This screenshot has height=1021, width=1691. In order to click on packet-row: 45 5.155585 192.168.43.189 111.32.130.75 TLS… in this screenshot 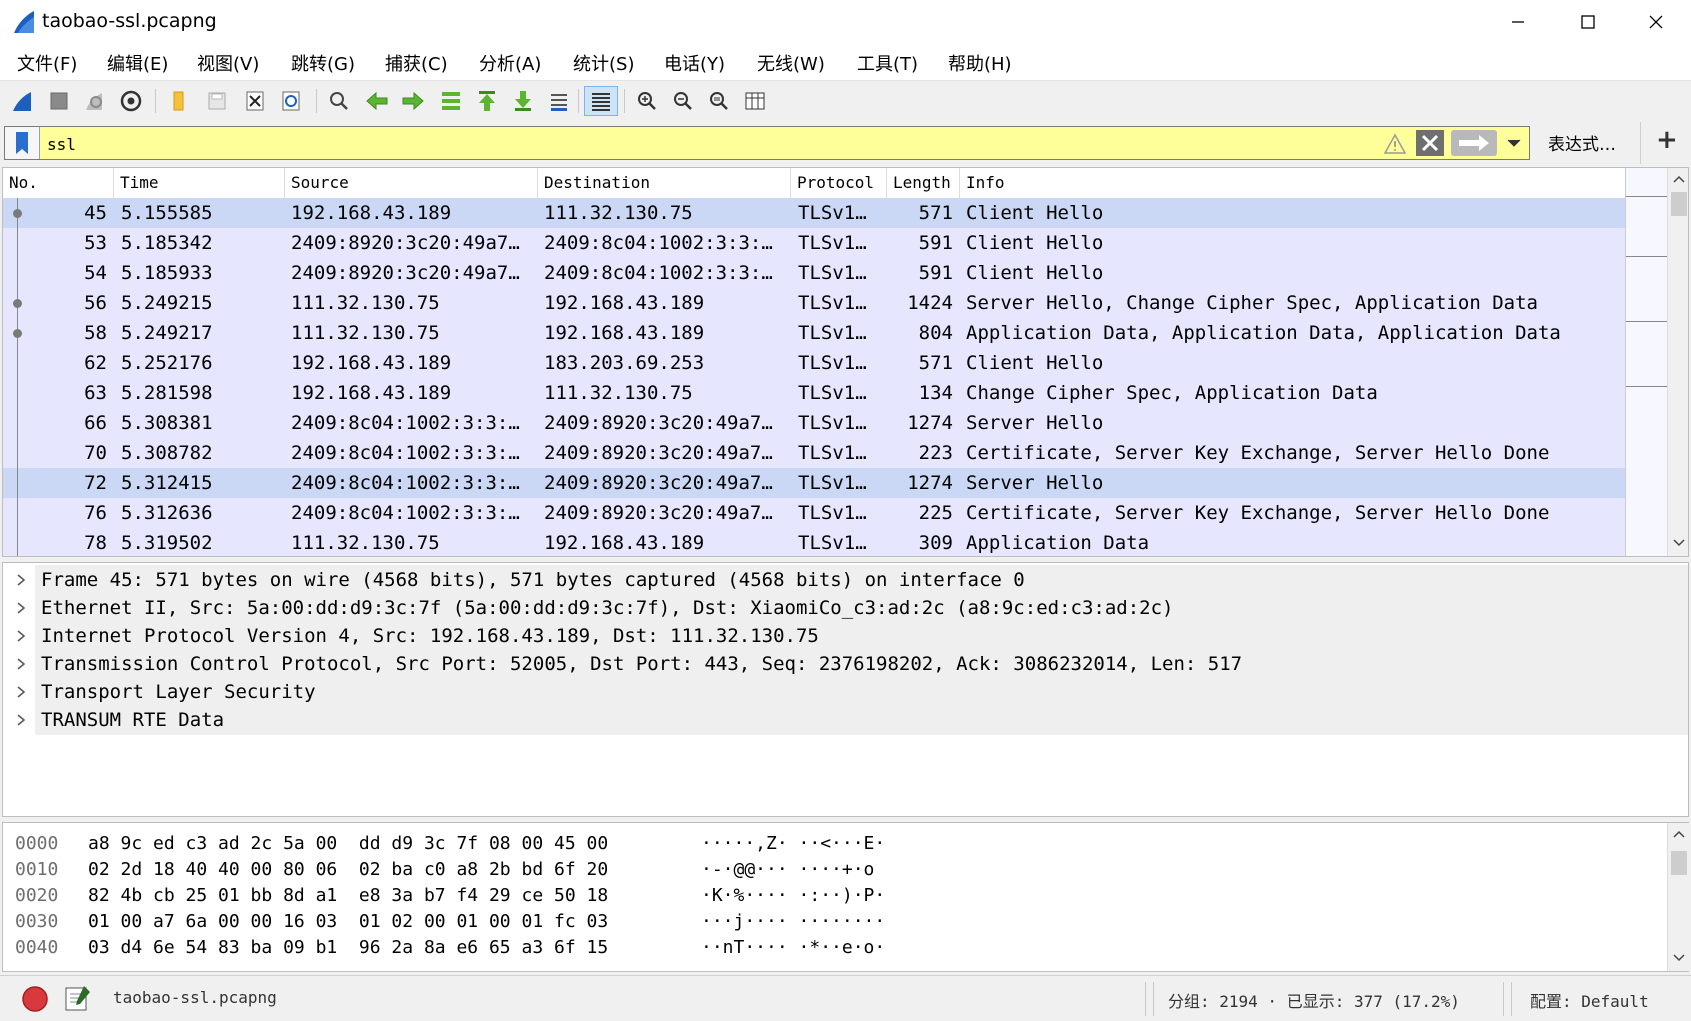, I will do `click(814, 213)`.